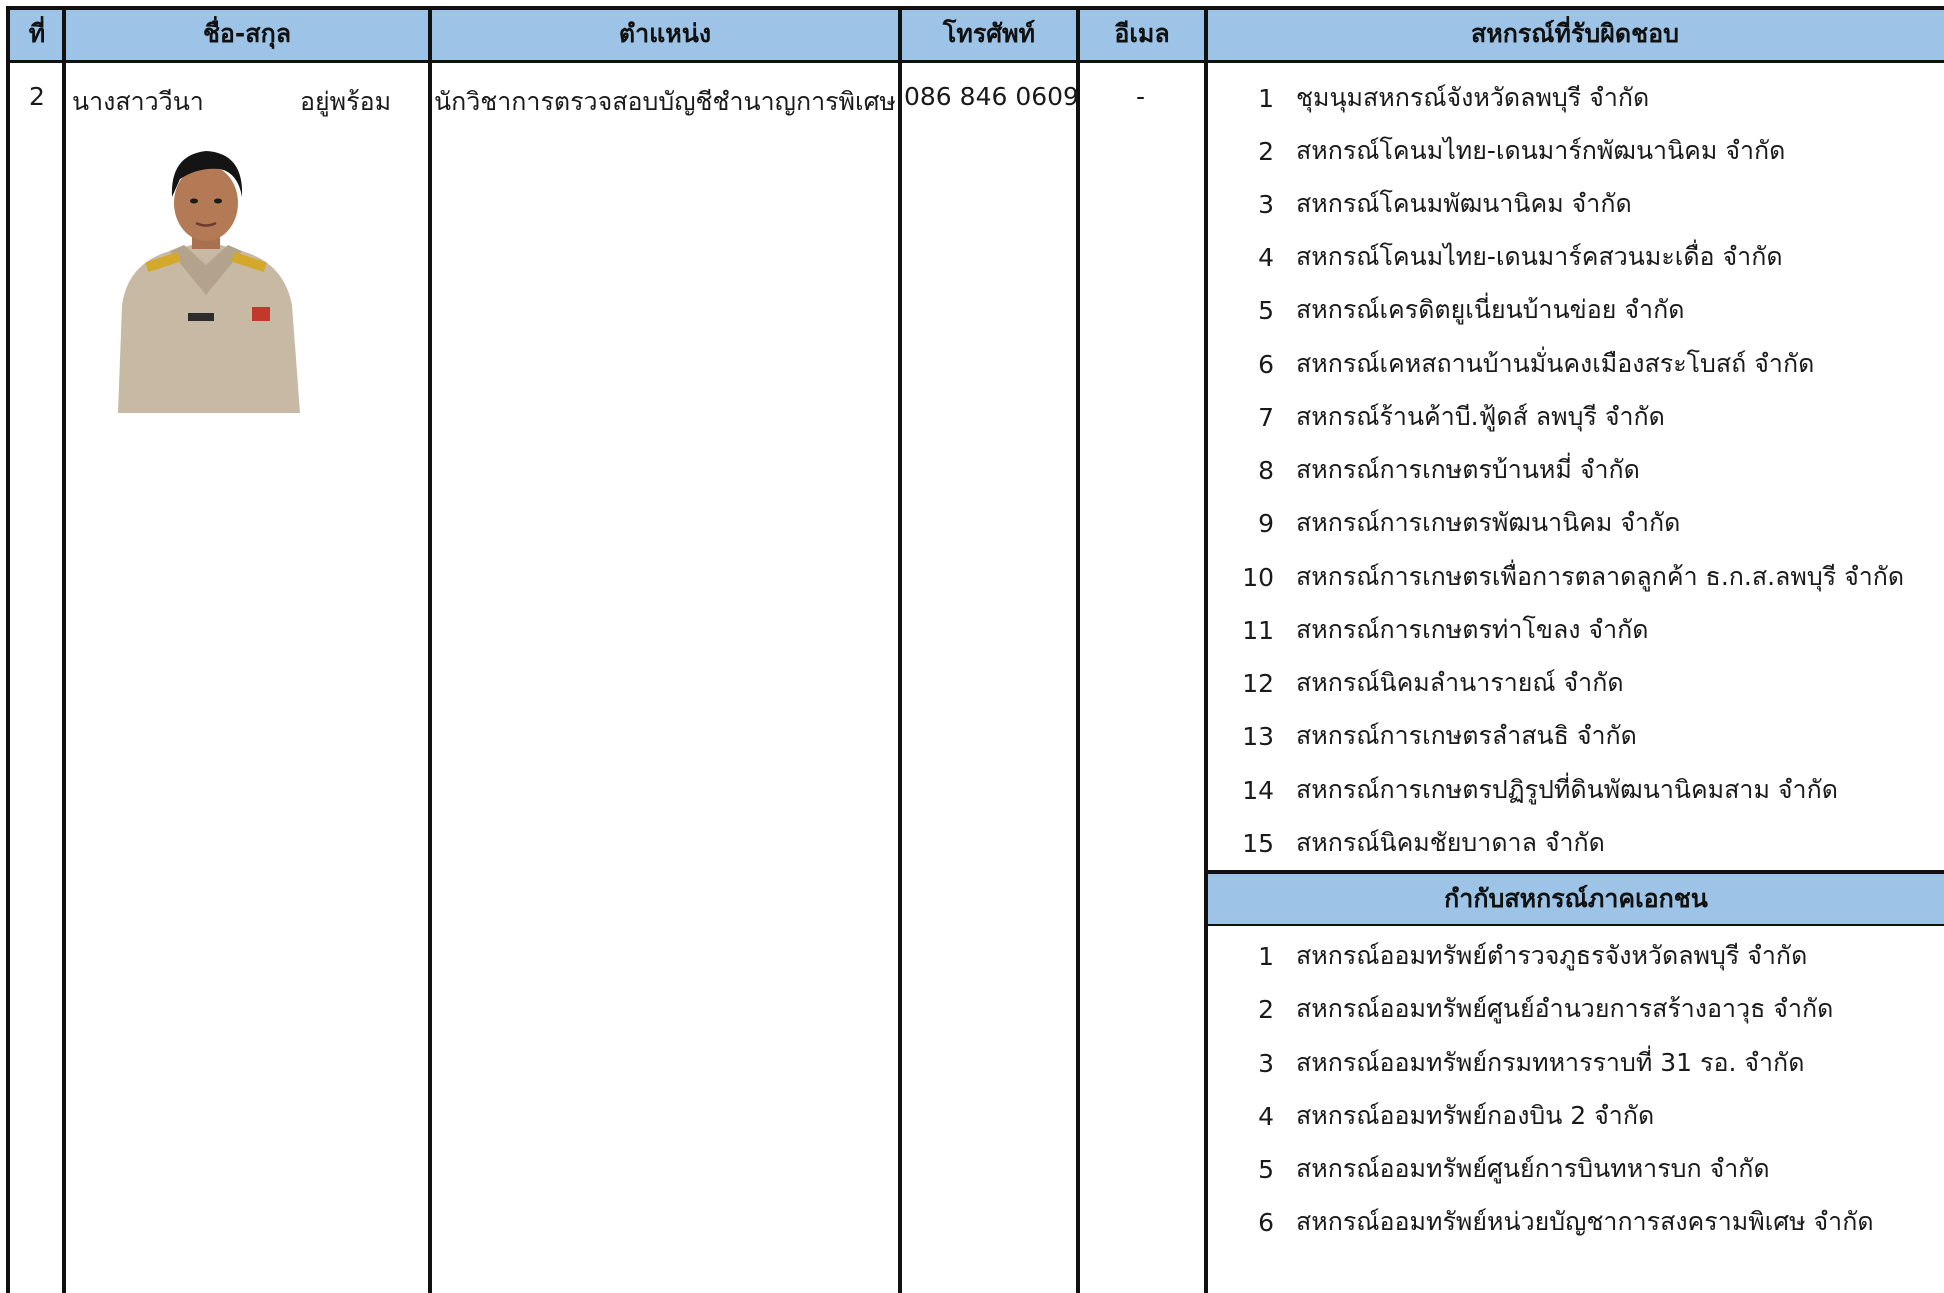  I want to click on list-item: 12 สหกรณ์นิคมลำนารายณ์ จำกัด, so click(1433, 683).